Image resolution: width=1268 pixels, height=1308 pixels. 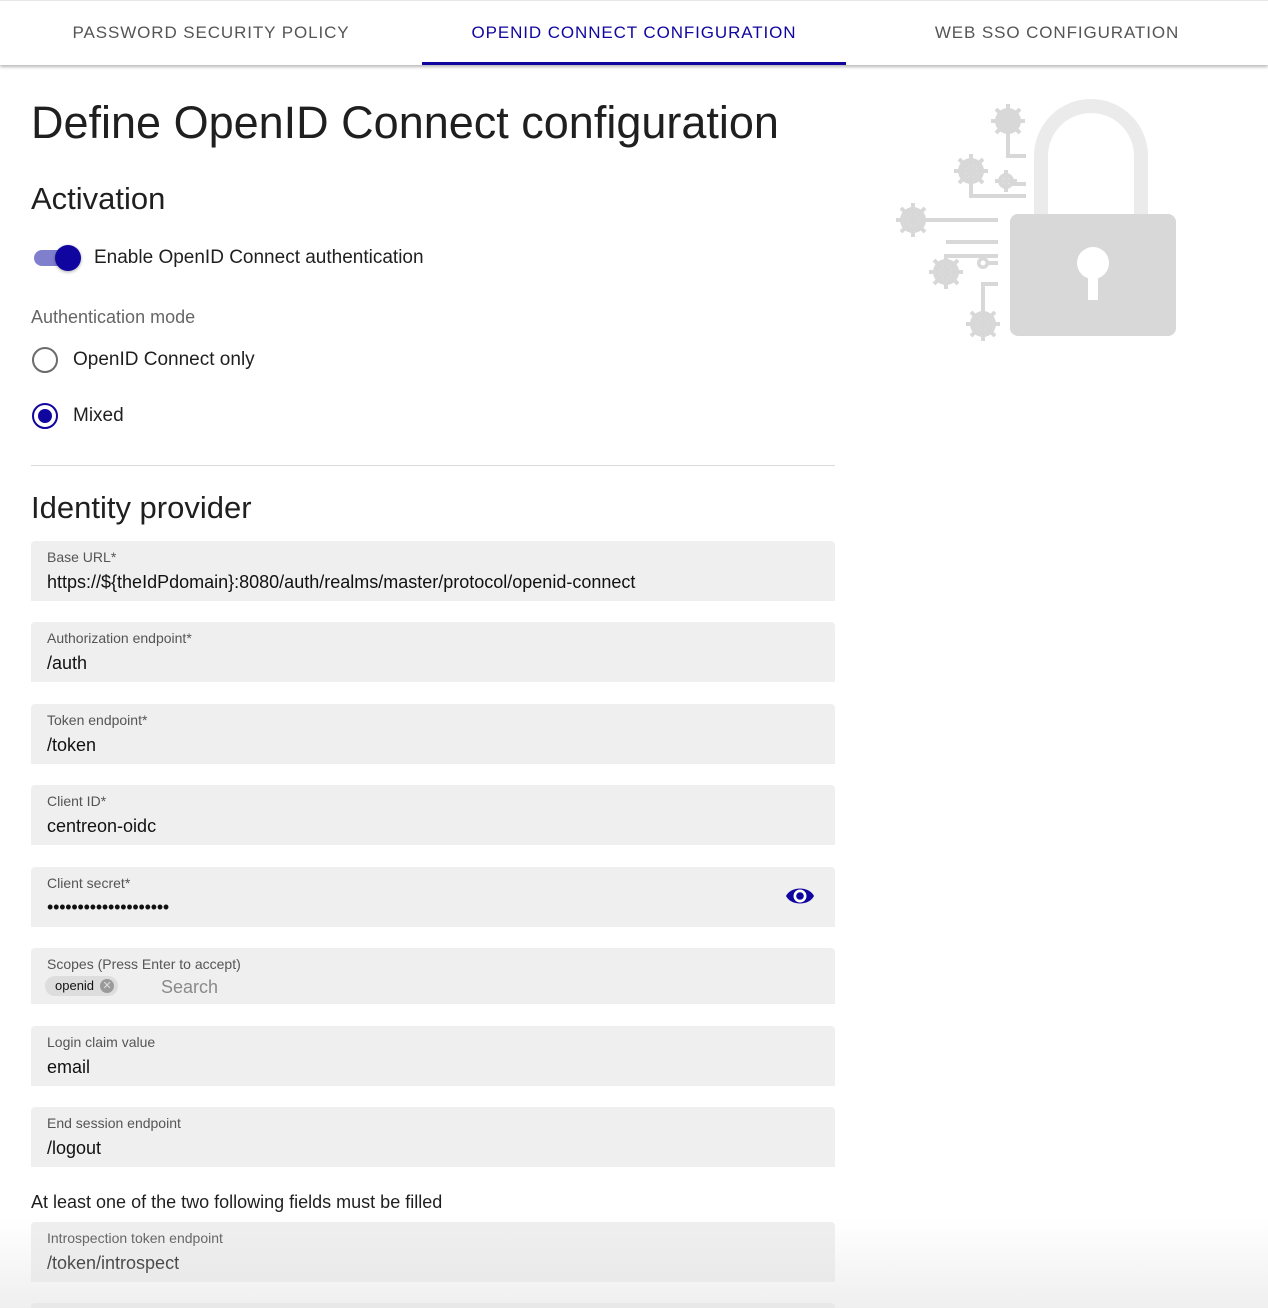 What do you see at coordinates (101, 1042) in the screenshot?
I see `field-label: Login claim value` at bounding box center [101, 1042].